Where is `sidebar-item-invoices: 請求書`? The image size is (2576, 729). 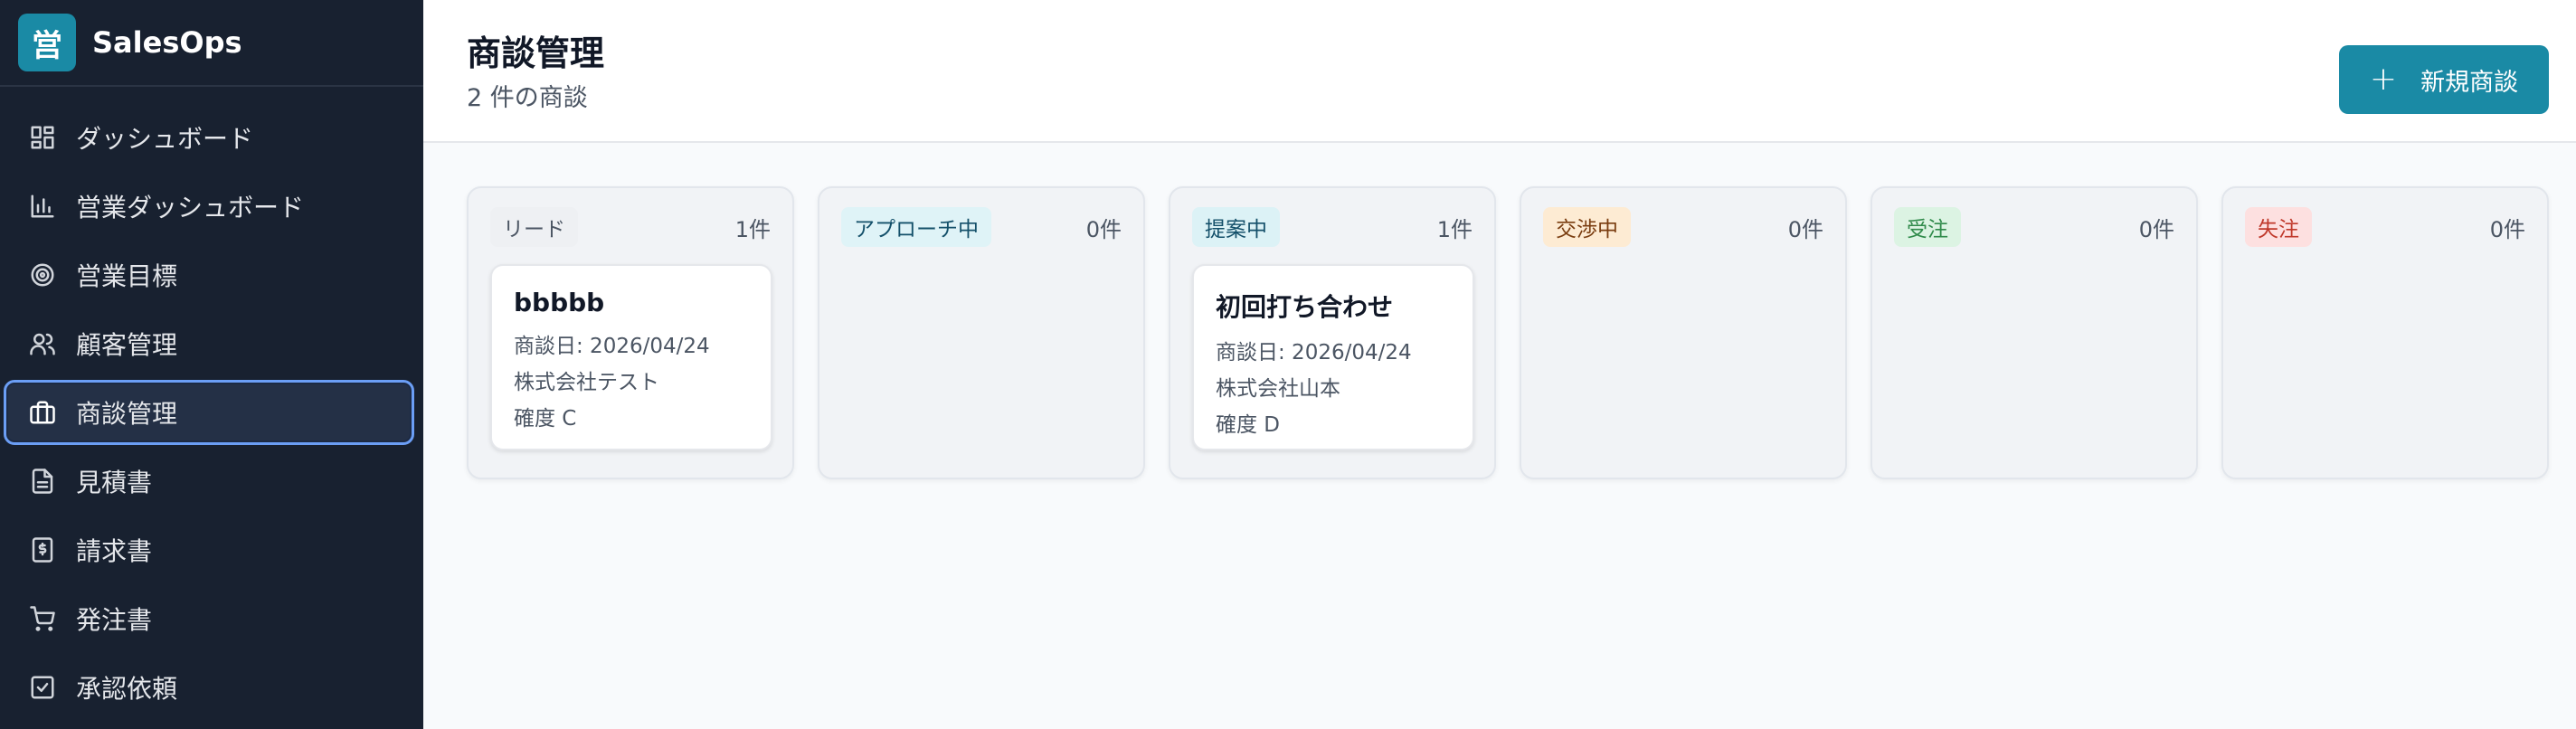 sidebar-item-invoices: 請求書 is located at coordinates (209, 549).